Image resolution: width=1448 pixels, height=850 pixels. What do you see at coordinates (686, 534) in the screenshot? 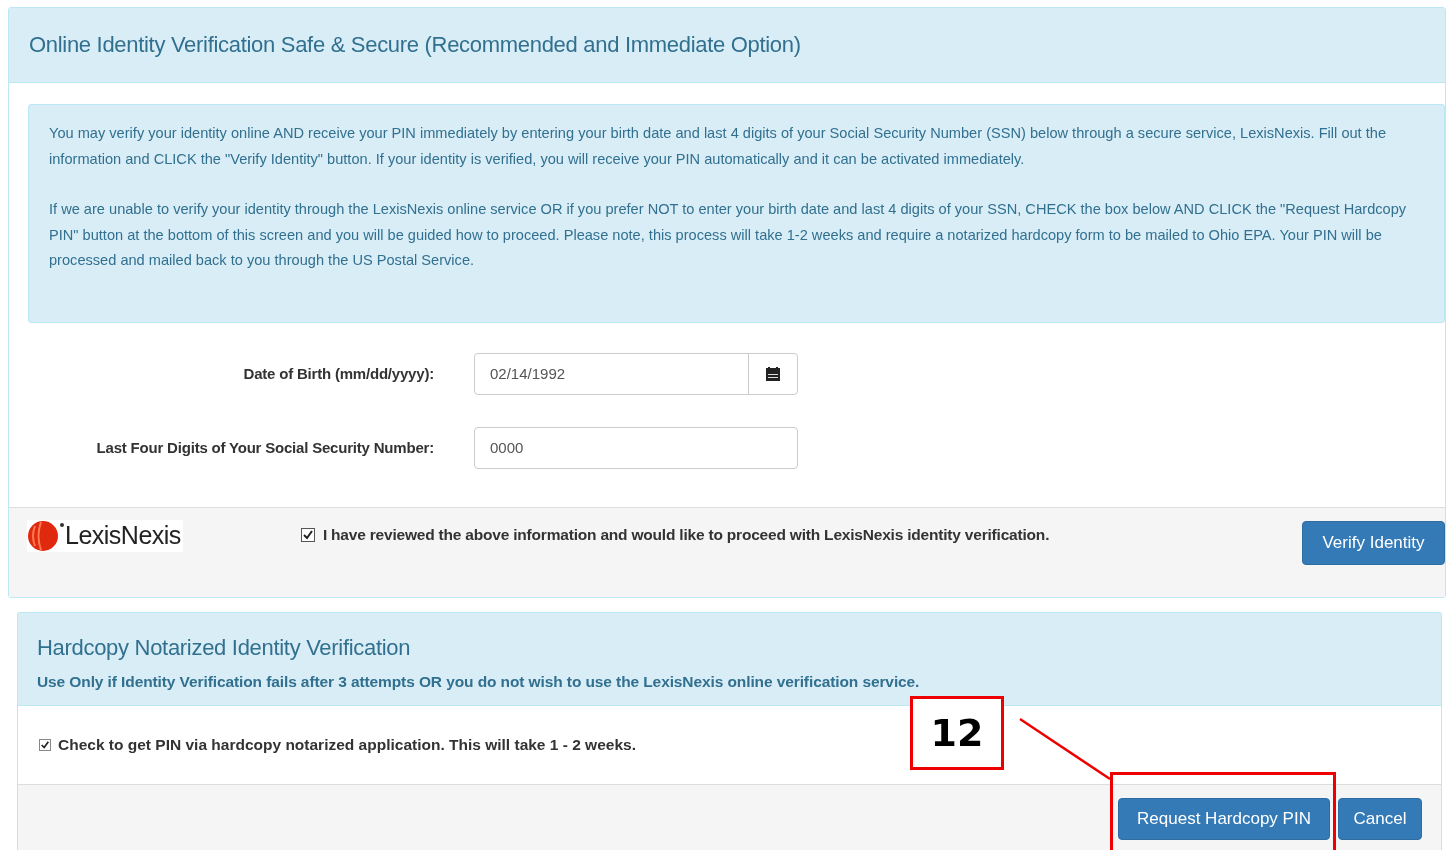
I see `consent-label: I have reviewed the above information and would like to proceed with LexisNexis identity verification.` at bounding box center [686, 534].